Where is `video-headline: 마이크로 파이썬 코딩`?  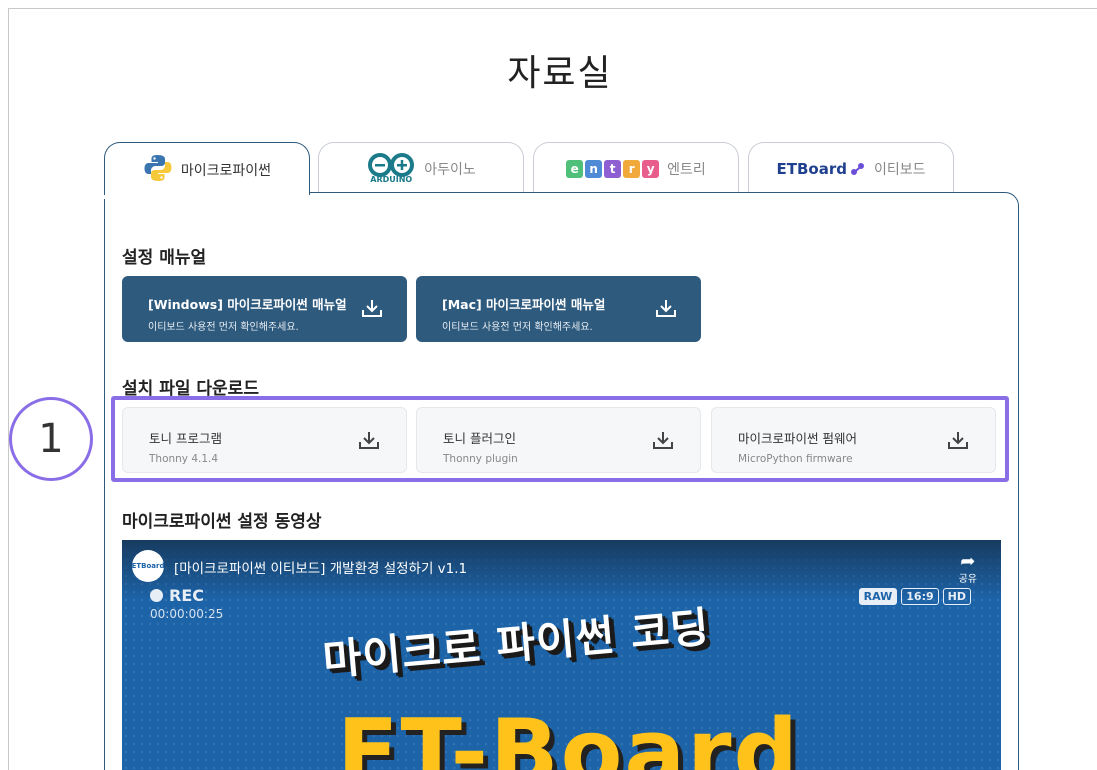 video-headline: 마이크로 파이썬 코딩 is located at coordinates (516, 643).